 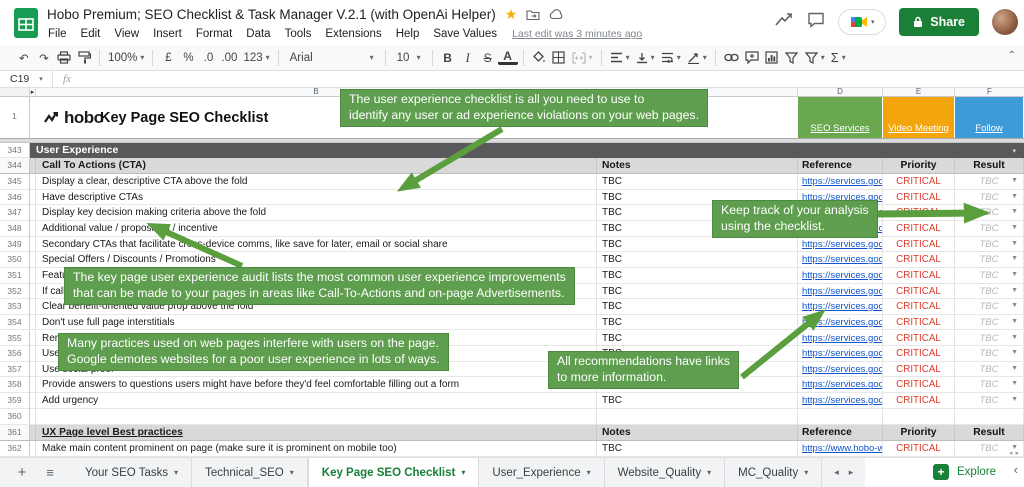 What do you see at coordinates (507, 57) in the screenshot?
I see `text-color-button: A` at bounding box center [507, 57].